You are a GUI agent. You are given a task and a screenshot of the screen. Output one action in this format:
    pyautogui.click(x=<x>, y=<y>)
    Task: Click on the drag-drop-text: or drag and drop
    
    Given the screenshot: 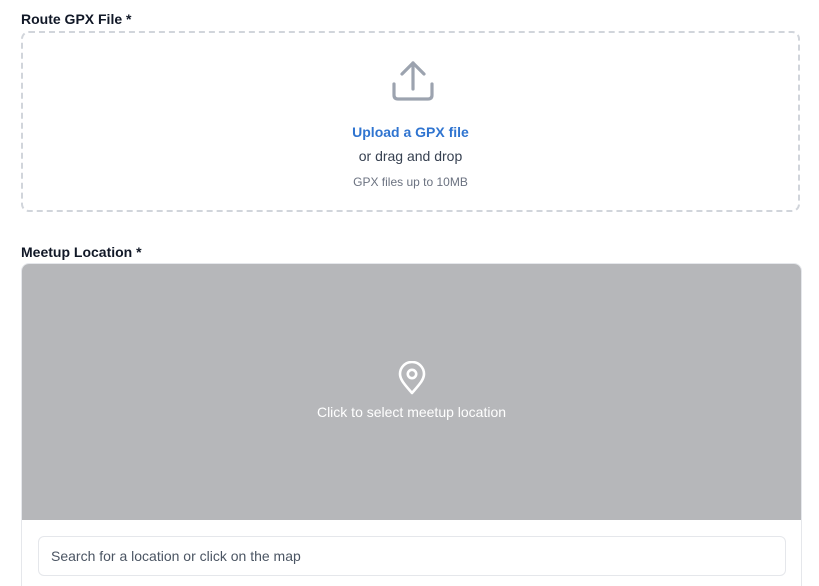 What is the action you would take?
    pyautogui.click(x=410, y=156)
    